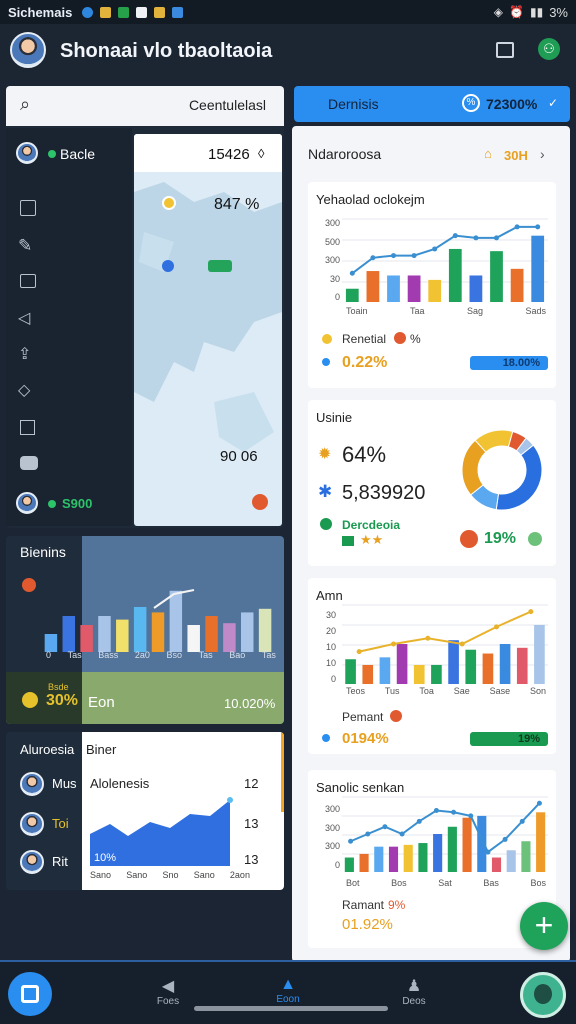 Image resolution: width=576 pixels, height=1024 pixels. What do you see at coordinates (52, 504) in the screenshot?
I see `footer-dot` at bounding box center [52, 504].